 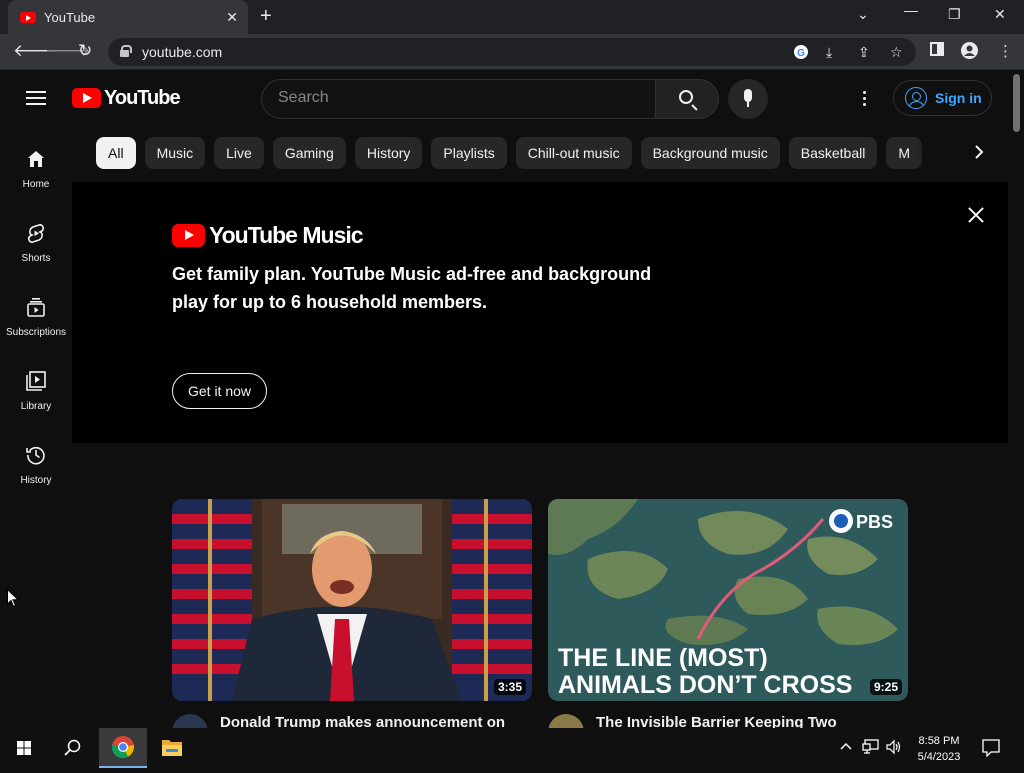 I want to click on chip-basketball: Basketball, so click(x=833, y=153).